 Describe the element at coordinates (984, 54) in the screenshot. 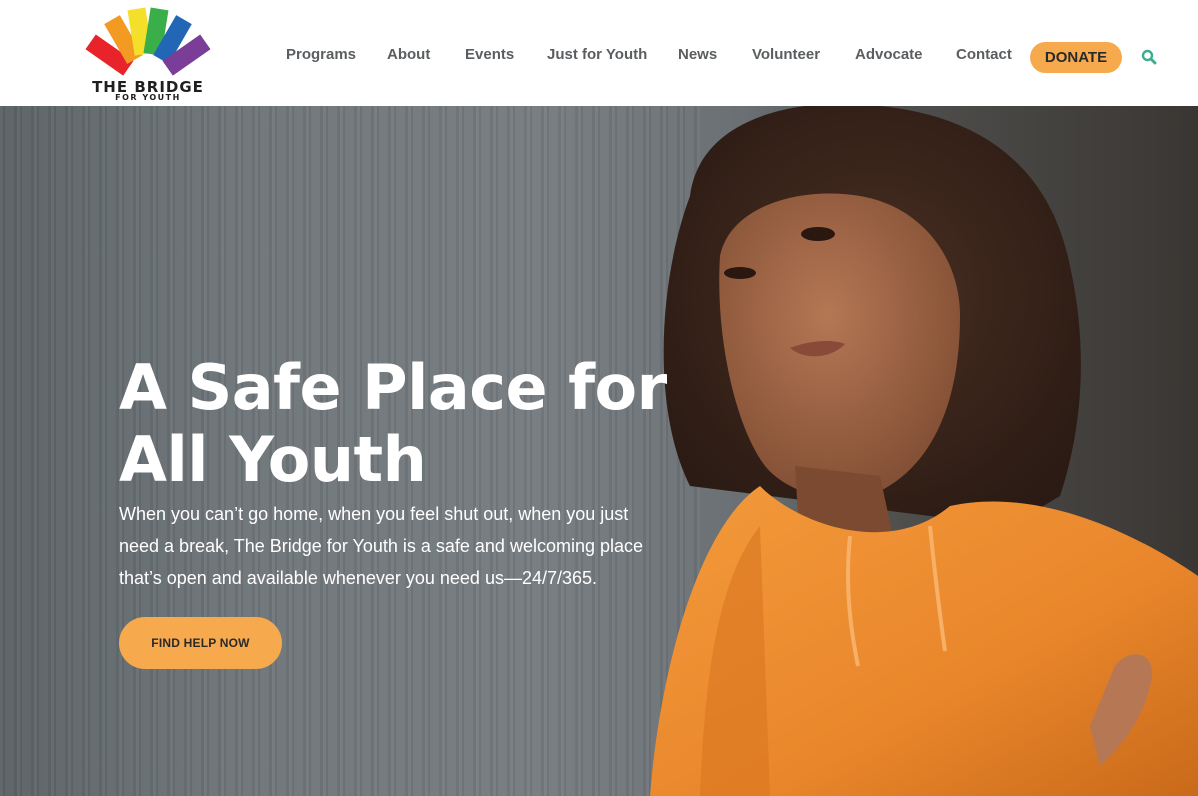

I see `nav-item-contact: Contact` at that location.